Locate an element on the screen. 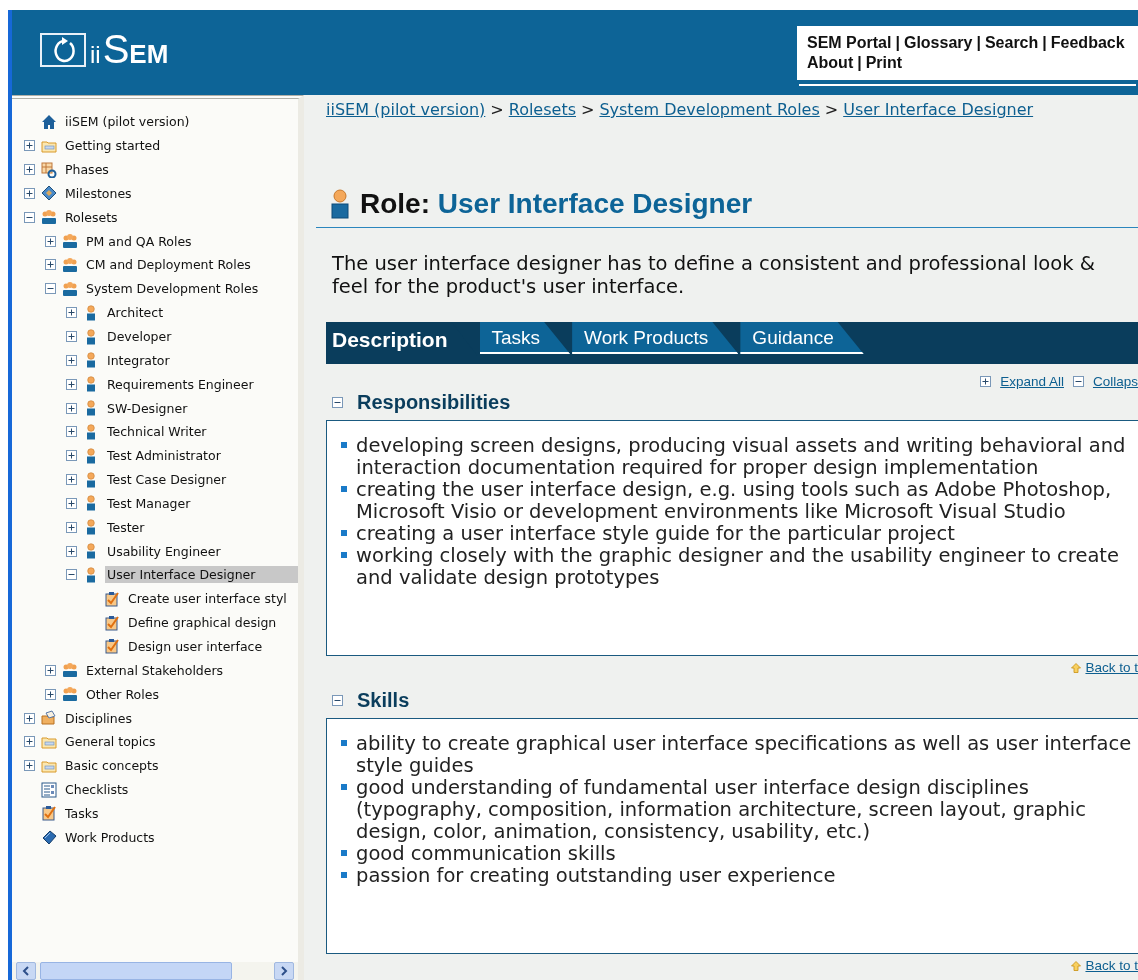  breadcrumb-link: iiSEM (pilot version) is located at coordinates (406, 110).